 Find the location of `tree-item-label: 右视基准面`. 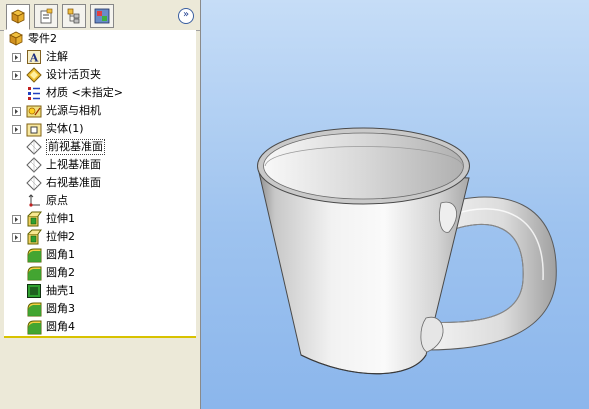

tree-item-label: 右视基准面 is located at coordinates (73, 182).